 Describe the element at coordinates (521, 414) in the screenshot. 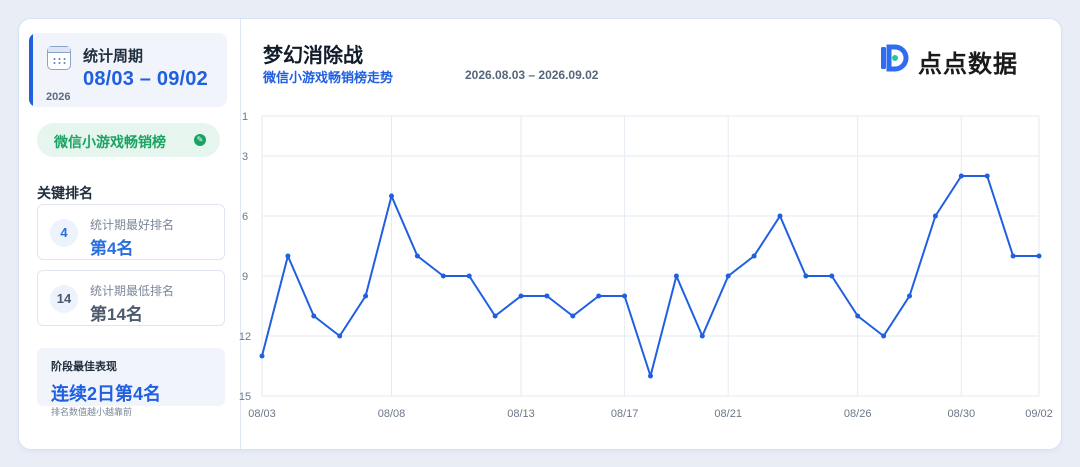

I see `x-tick-label: 08/13` at that location.